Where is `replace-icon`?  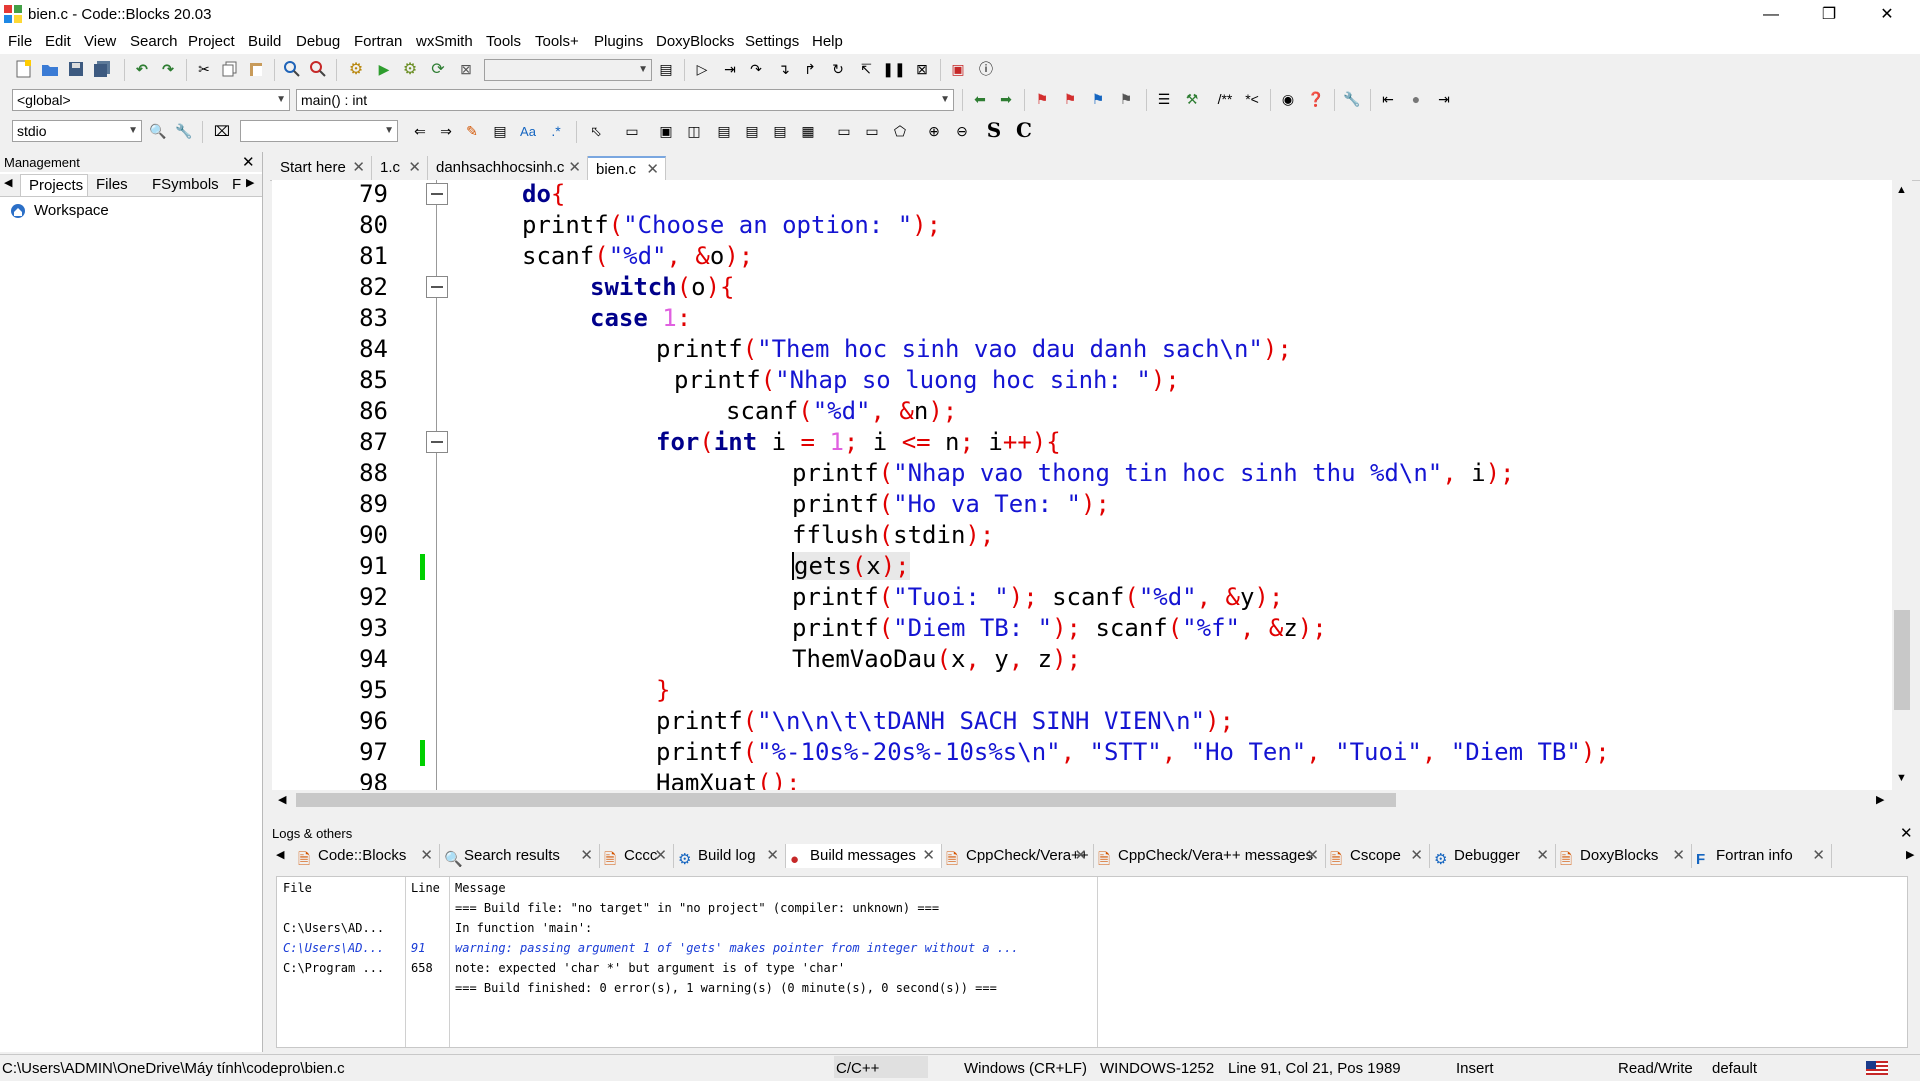 replace-icon is located at coordinates (318, 69).